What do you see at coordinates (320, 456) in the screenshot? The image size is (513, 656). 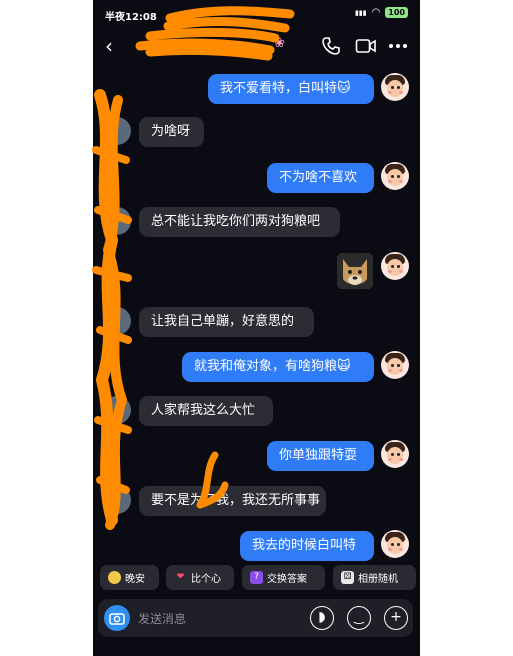 I see `my-message: 你单独跟特耍` at bounding box center [320, 456].